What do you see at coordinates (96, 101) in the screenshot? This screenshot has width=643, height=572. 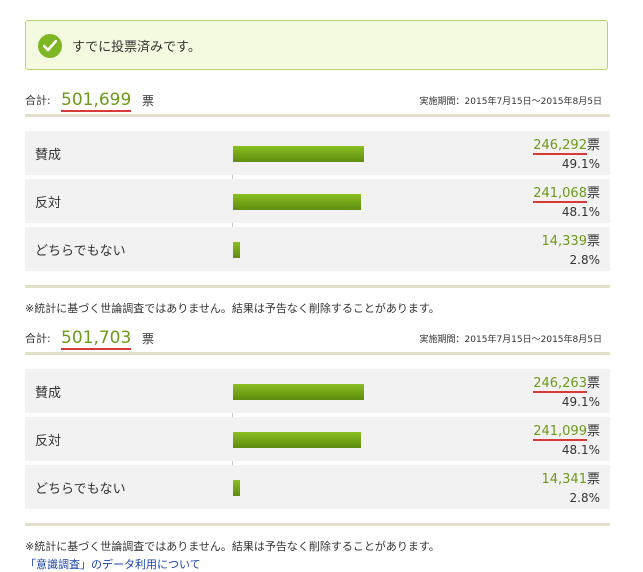 I see `total-votes: 501,699` at bounding box center [96, 101].